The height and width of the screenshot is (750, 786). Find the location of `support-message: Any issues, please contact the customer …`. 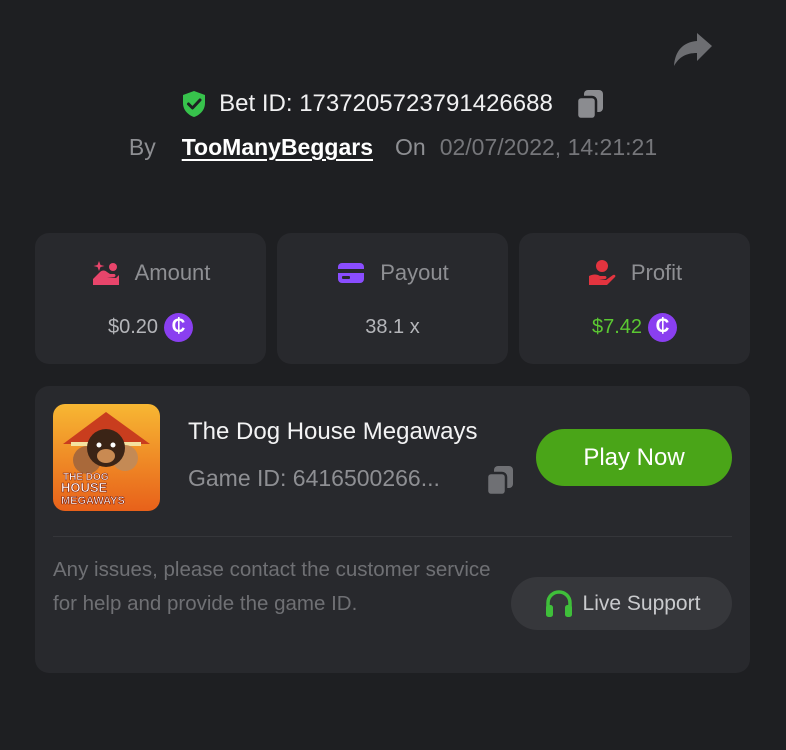

support-message: Any issues, please contact the customer … is located at coordinates (272, 586).